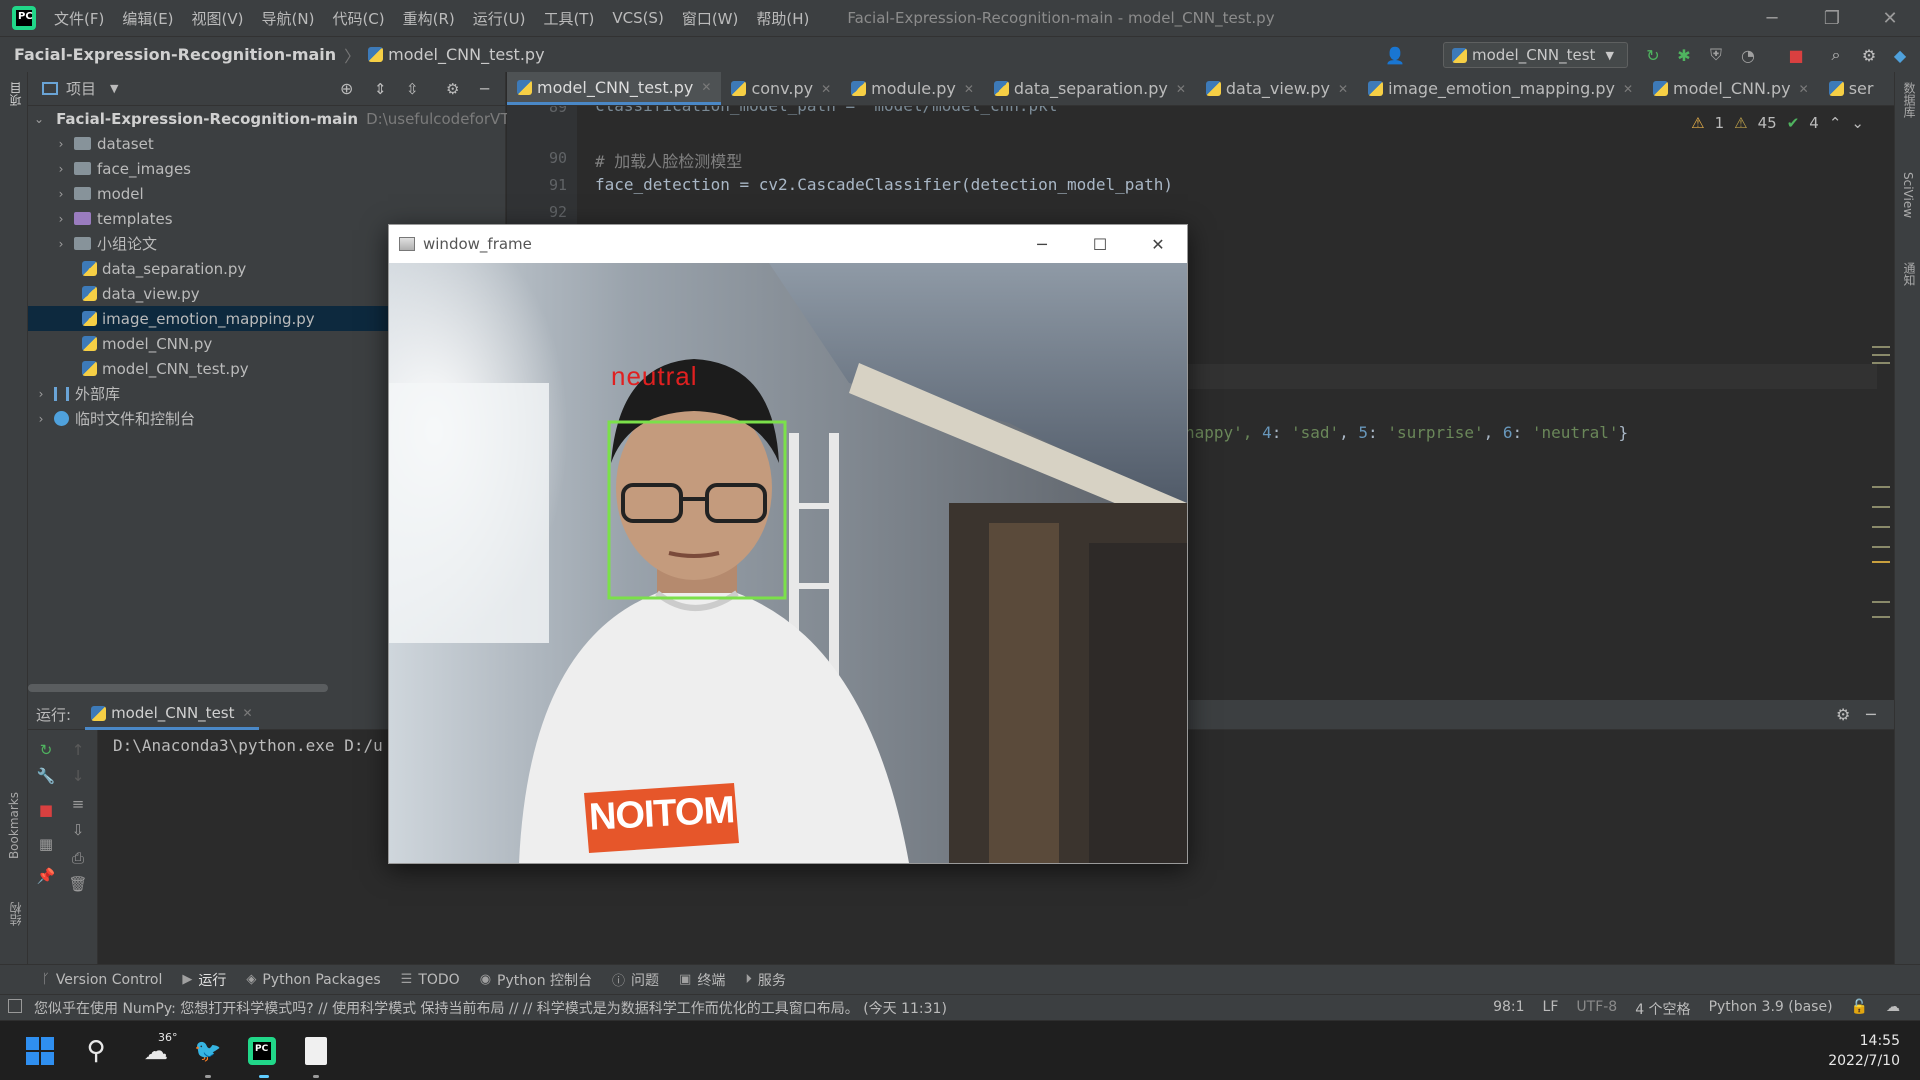  What do you see at coordinates (96, 1051) in the screenshot?
I see `search-icon: ⚲` at bounding box center [96, 1051].